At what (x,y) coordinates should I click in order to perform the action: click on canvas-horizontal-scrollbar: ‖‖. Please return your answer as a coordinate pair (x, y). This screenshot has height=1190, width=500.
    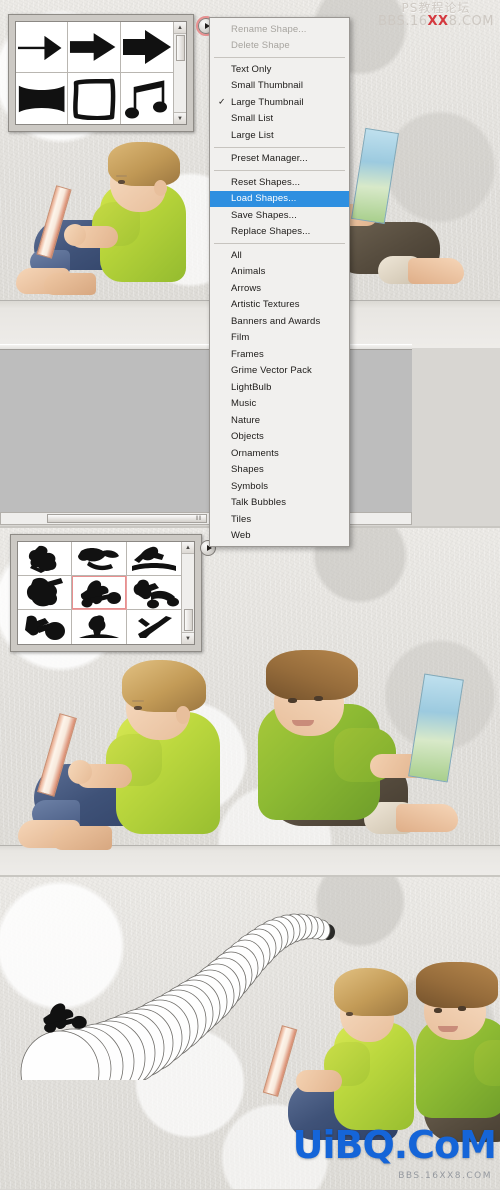
    Looking at the image, I should click on (206, 518).